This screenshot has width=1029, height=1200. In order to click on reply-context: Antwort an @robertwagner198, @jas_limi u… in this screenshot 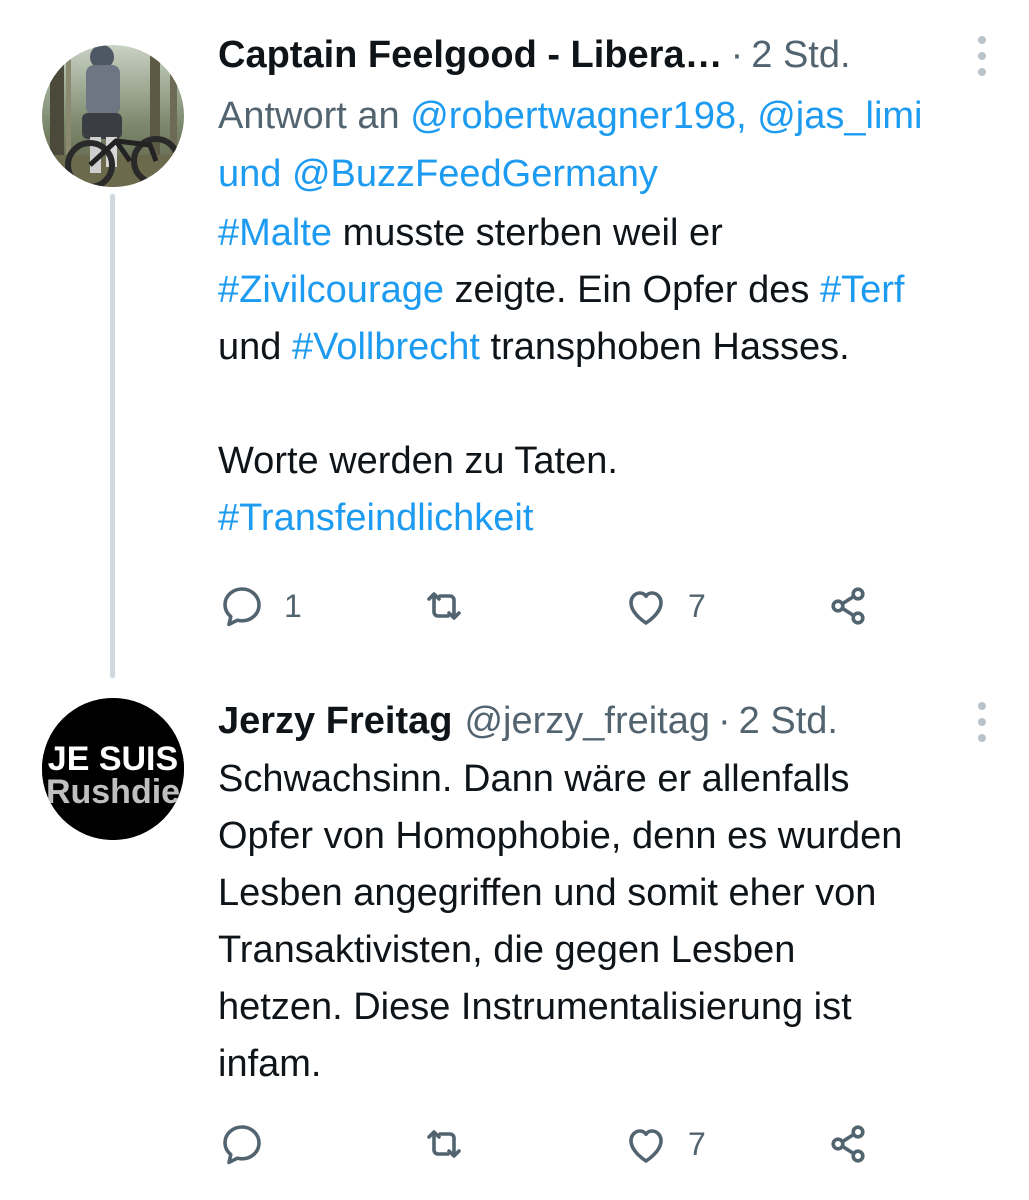, I will do `click(613, 145)`.